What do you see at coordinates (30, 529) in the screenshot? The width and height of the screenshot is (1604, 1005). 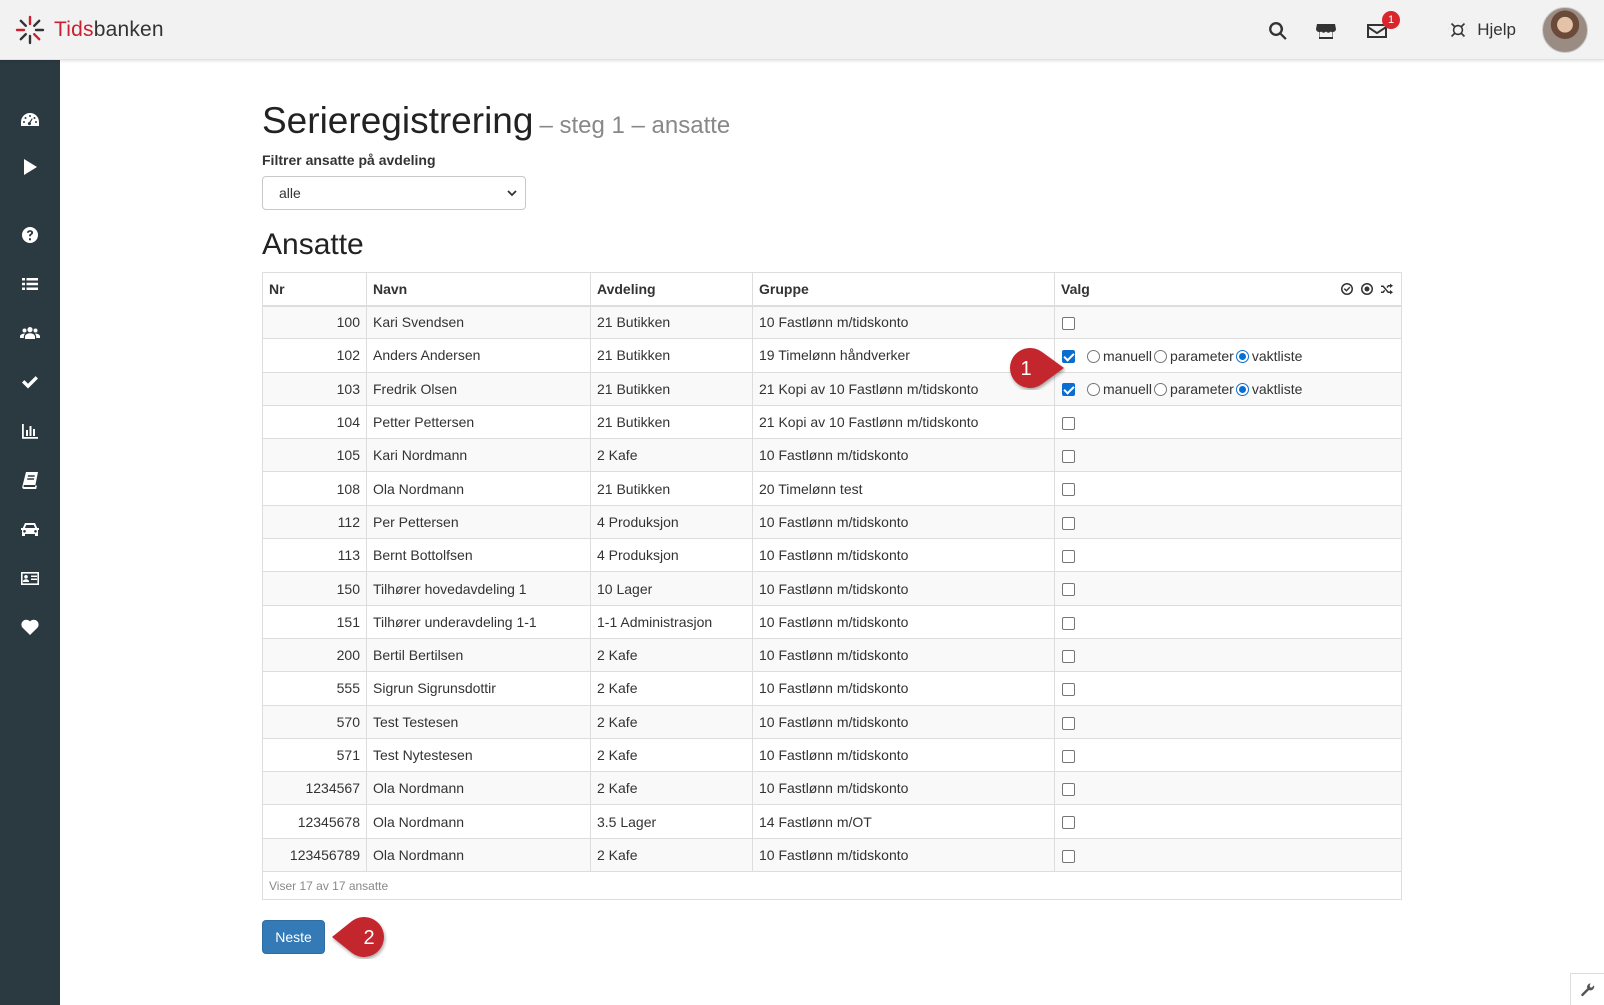 I see `car-icon` at bounding box center [30, 529].